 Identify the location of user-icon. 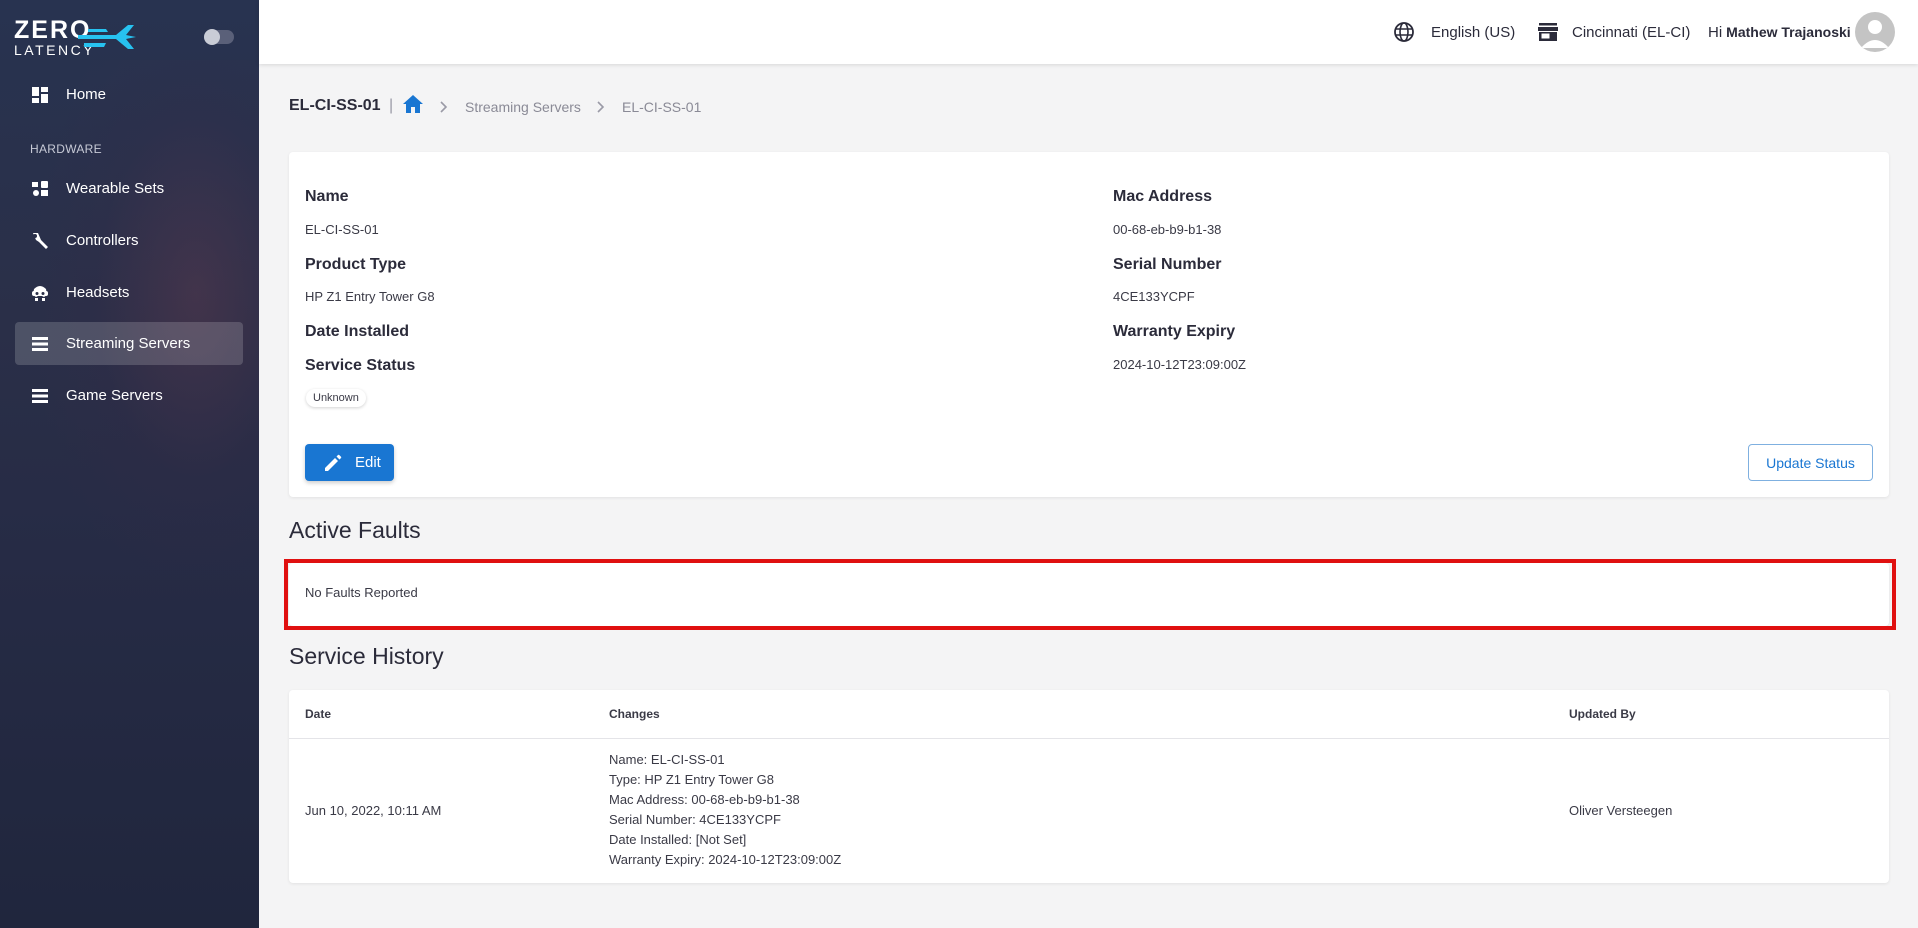
(1875, 34).